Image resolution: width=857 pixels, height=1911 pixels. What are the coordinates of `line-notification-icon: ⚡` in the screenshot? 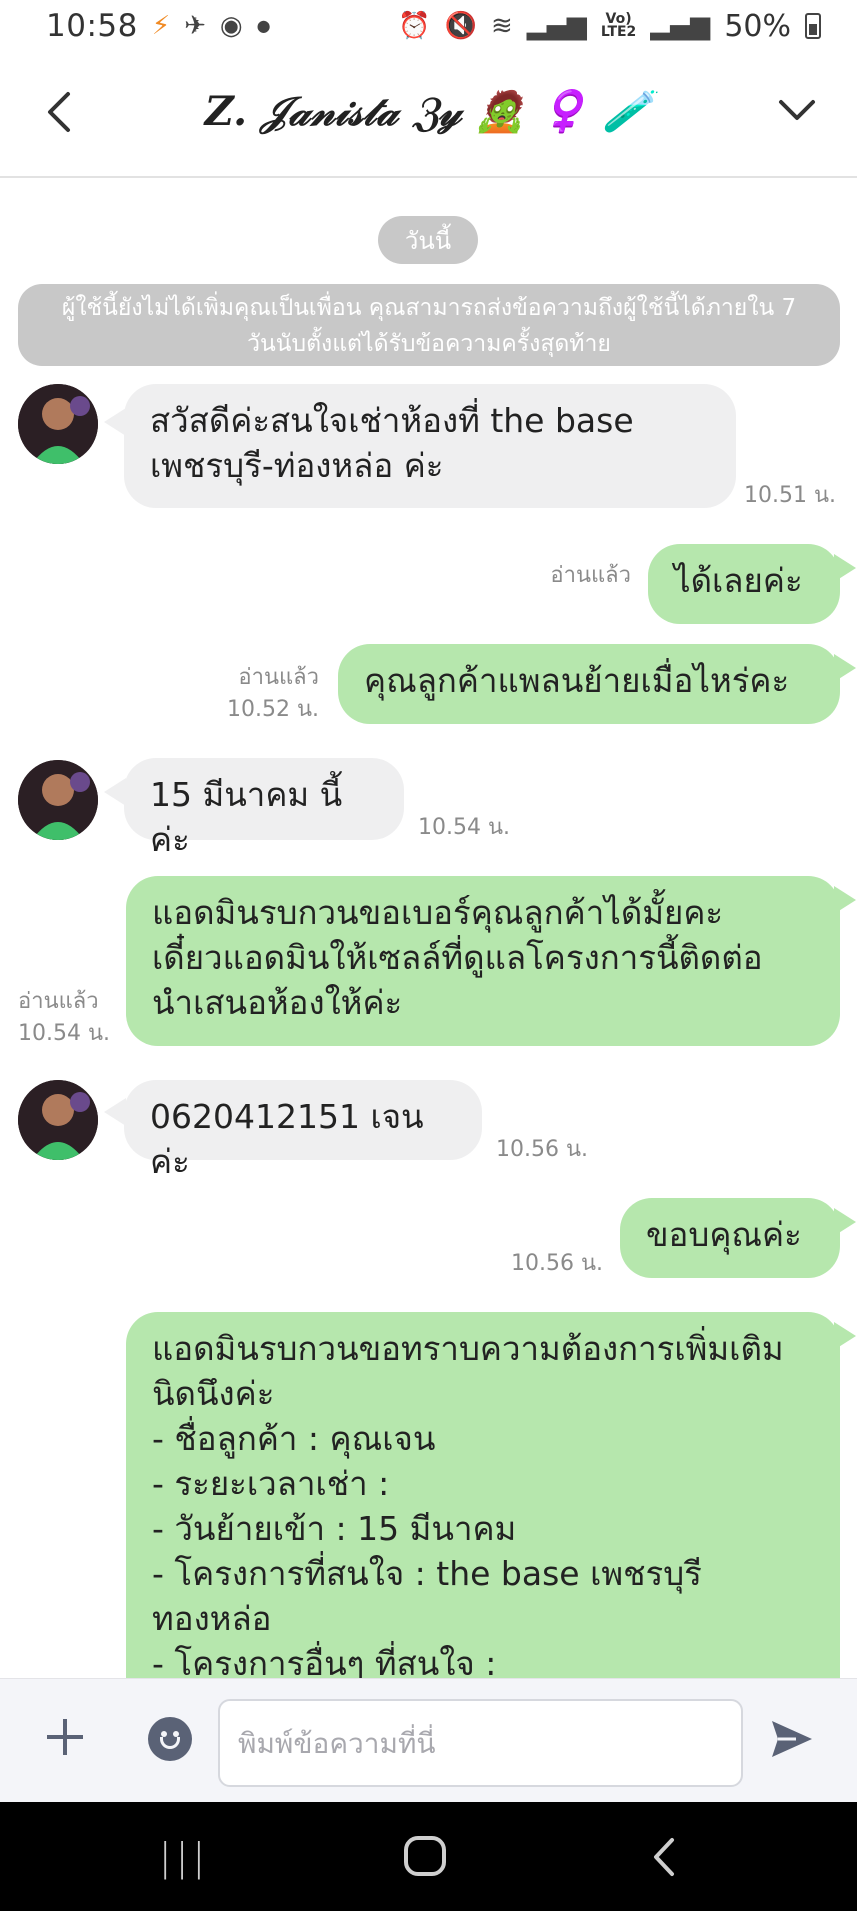 It's located at (161, 26).